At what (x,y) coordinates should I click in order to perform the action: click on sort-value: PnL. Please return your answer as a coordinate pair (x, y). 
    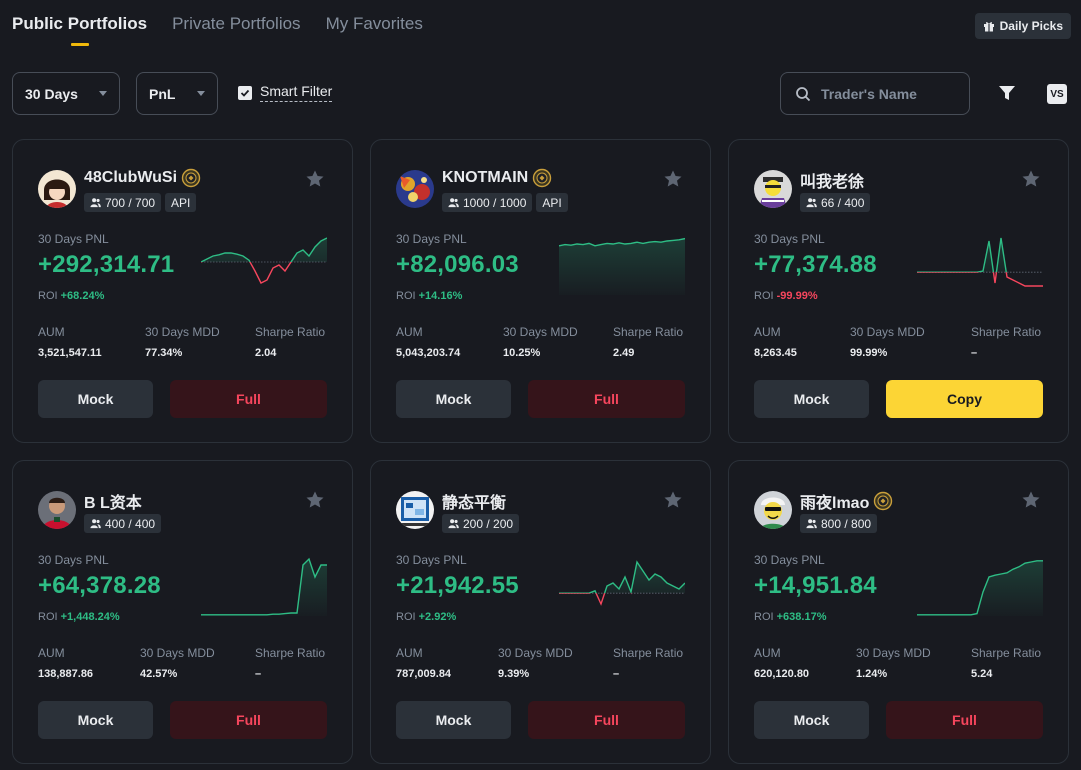
    Looking at the image, I should click on (162, 93).